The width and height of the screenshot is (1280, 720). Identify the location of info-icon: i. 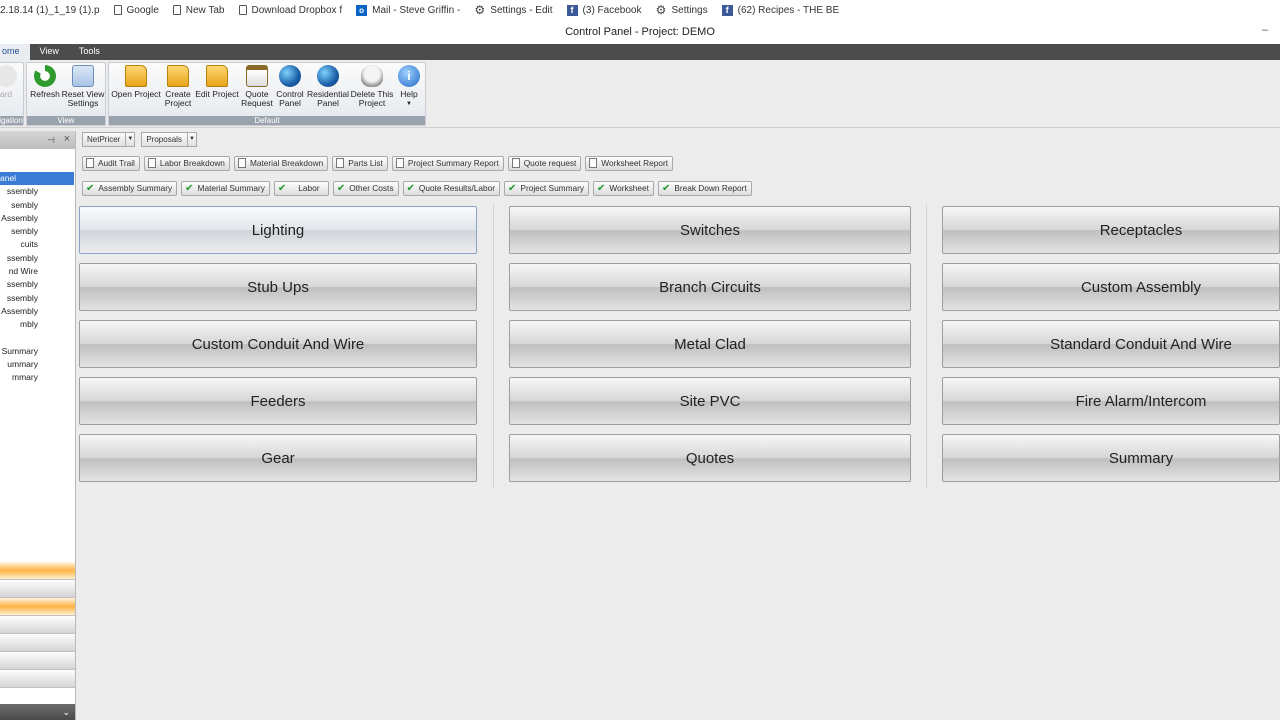
(409, 76).